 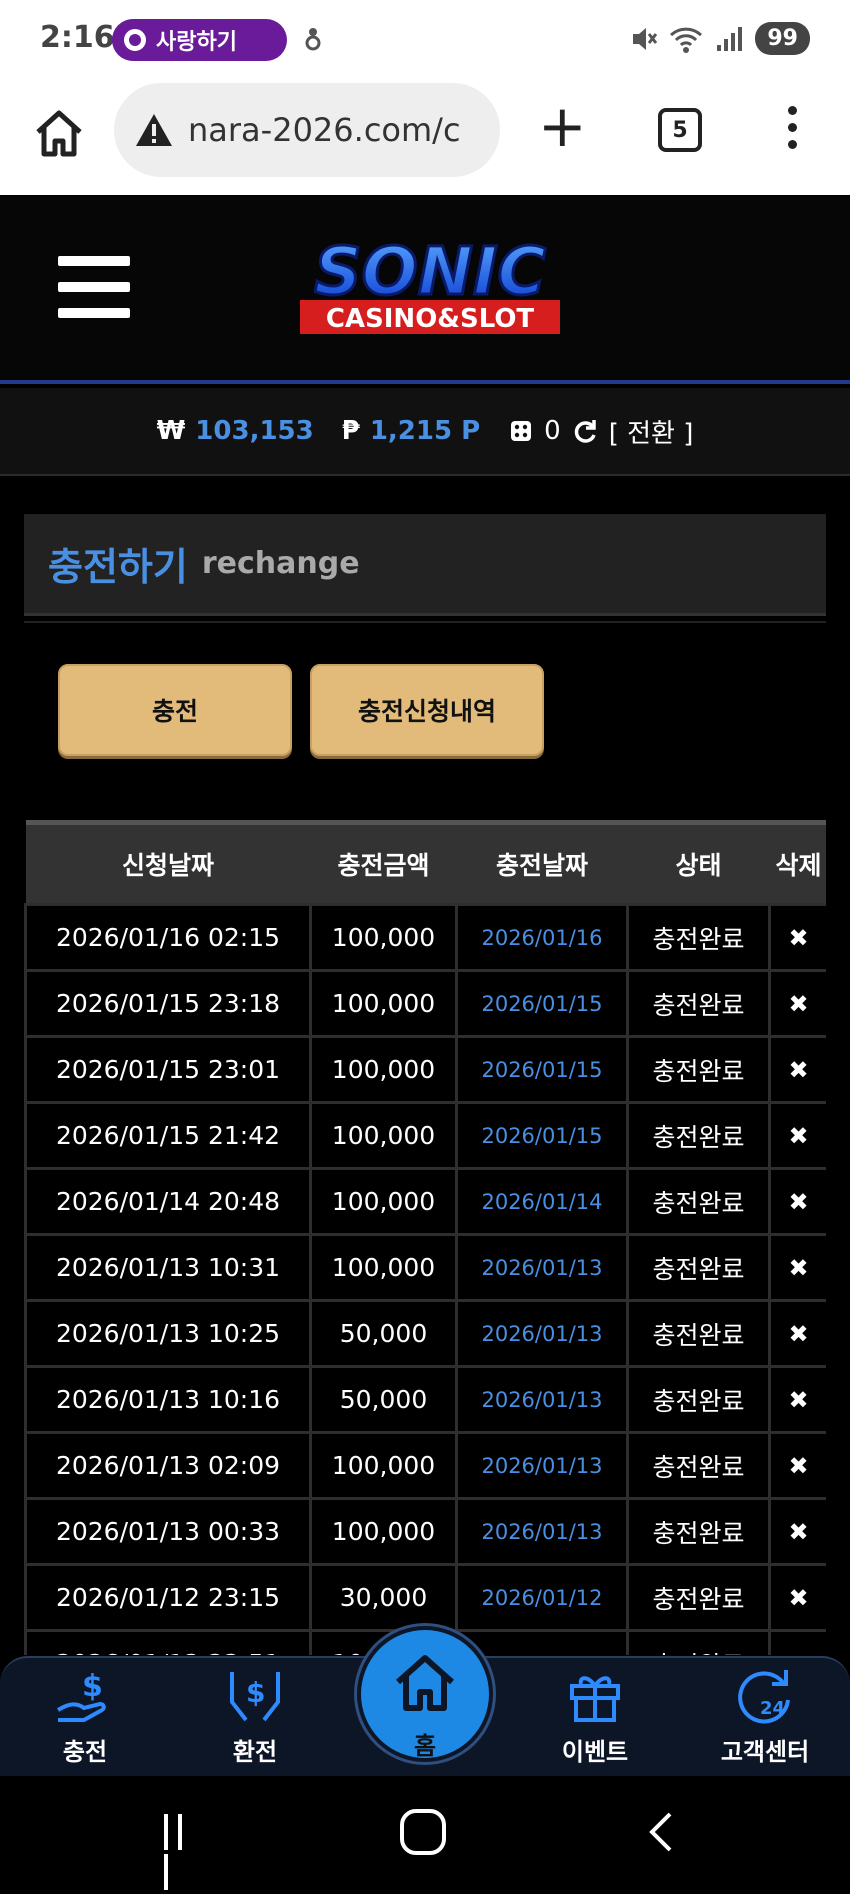 I want to click on browser-menu-icon, so click(x=792, y=131).